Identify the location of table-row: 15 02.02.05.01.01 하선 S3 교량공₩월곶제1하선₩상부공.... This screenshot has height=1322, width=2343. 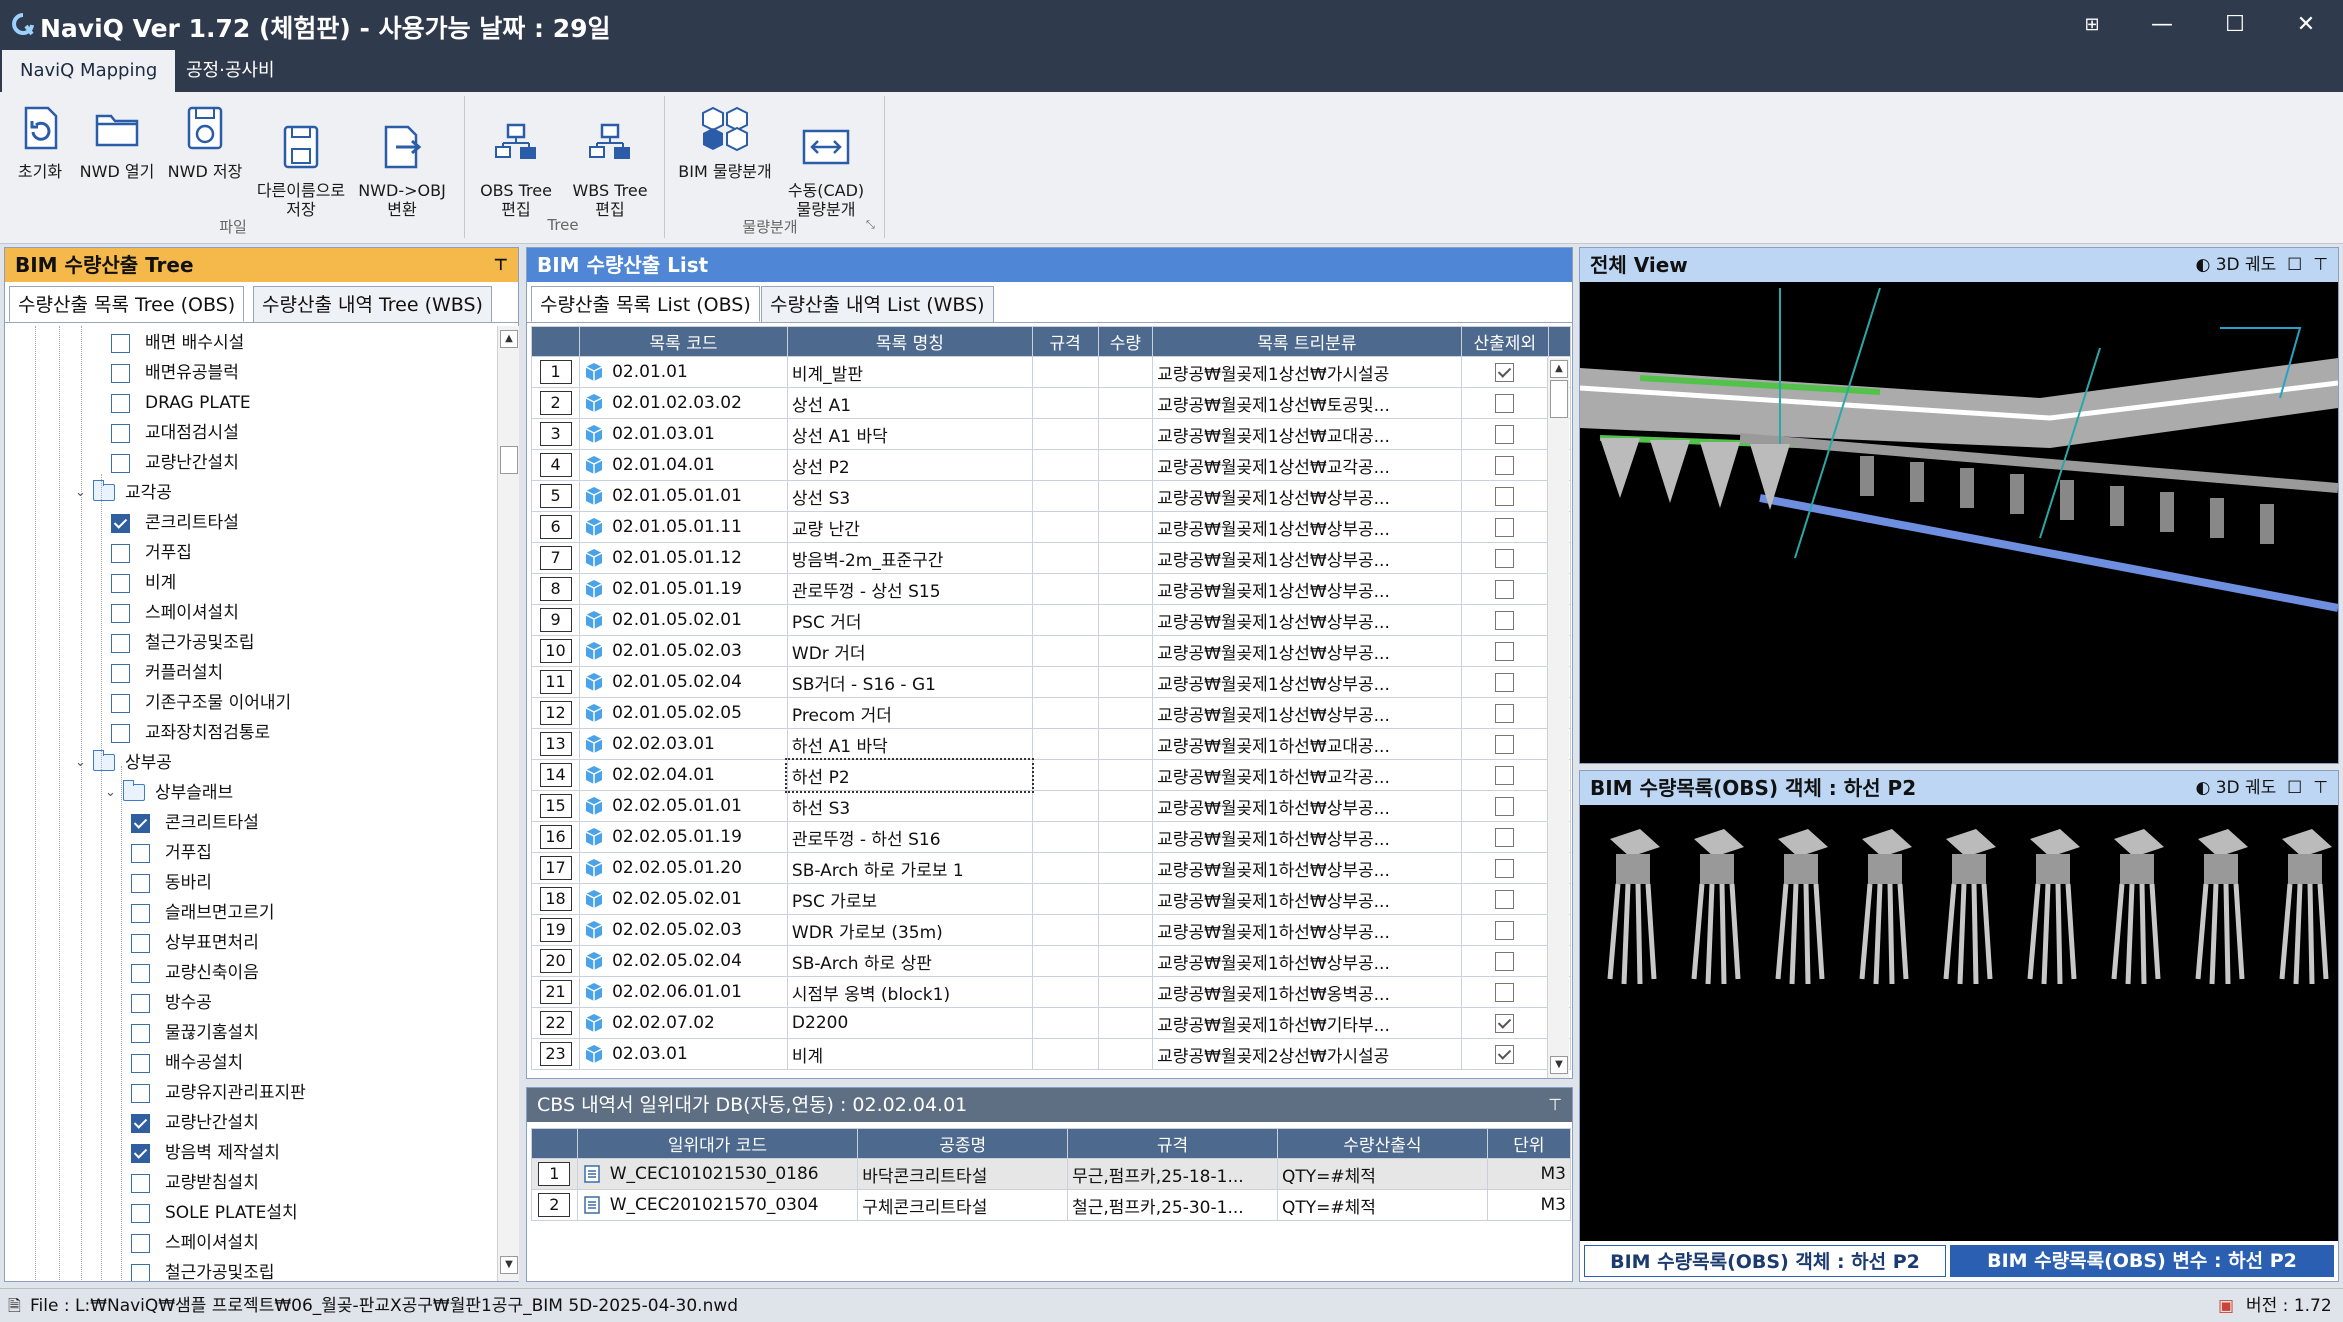
(1050, 806).